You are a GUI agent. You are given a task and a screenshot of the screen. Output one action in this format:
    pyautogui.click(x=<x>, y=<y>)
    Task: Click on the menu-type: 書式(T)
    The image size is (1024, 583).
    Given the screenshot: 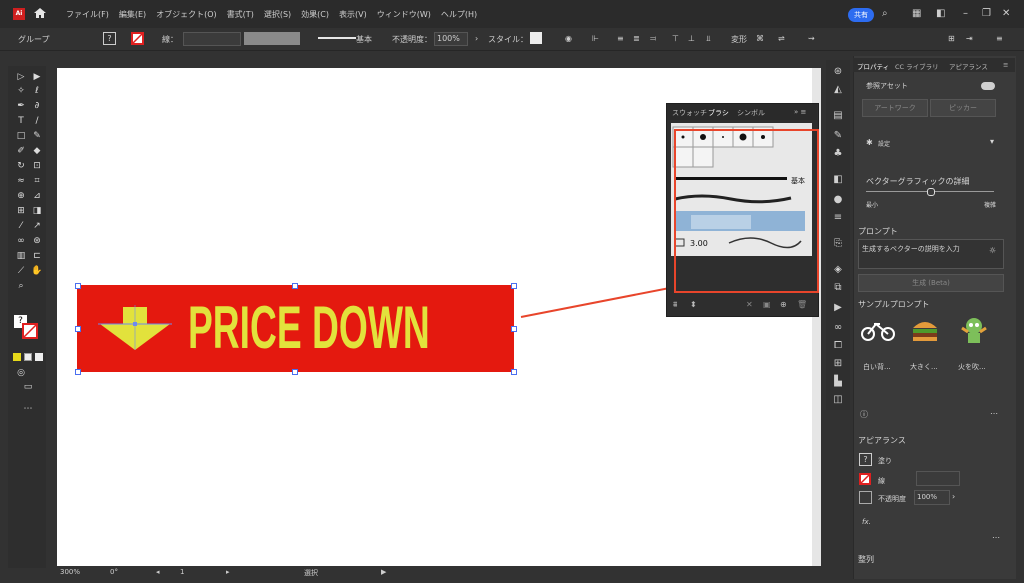 What is the action you would take?
    pyautogui.click(x=240, y=14)
    